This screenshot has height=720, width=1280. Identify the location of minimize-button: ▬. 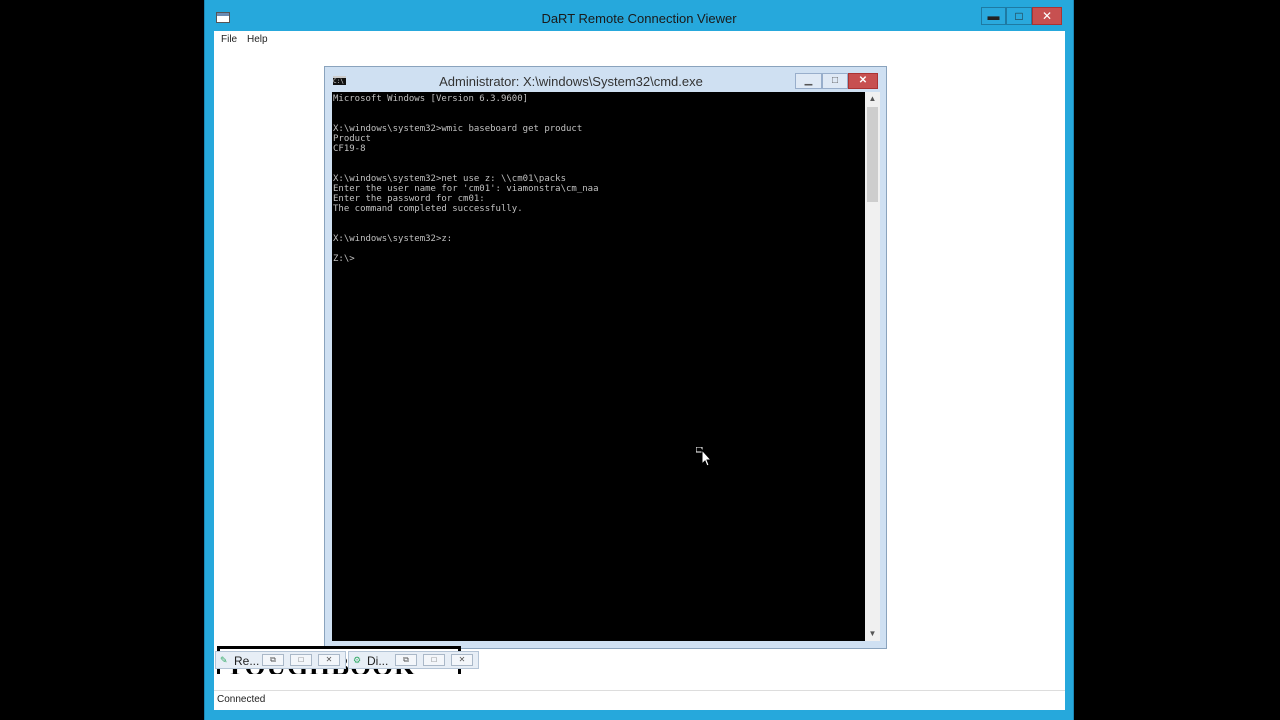
(993, 16).